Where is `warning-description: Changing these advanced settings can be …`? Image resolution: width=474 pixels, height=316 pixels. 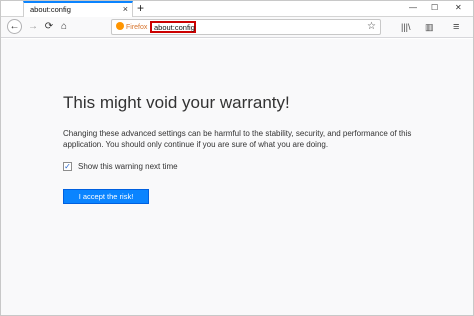
warning-description: Changing these advanced settings can be … is located at coordinates (237, 139).